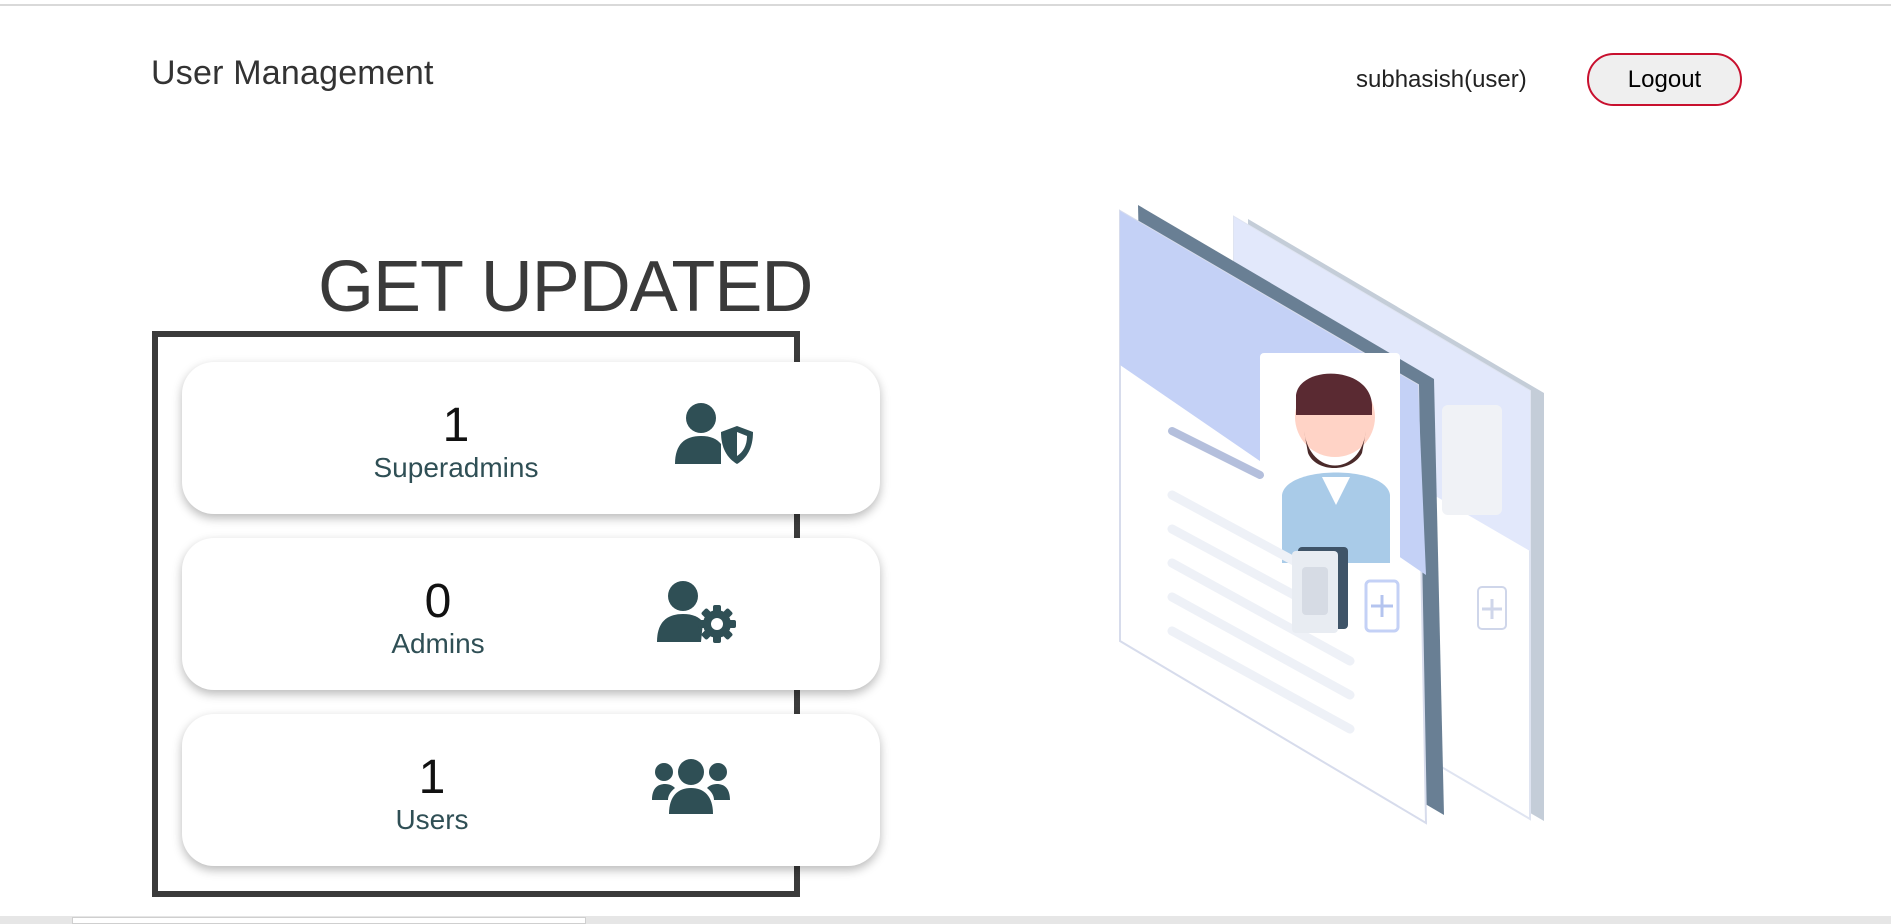 This screenshot has height=924, width=1891. Describe the element at coordinates (531, 438) in the screenshot. I see `stat-card-superadmins: 1 Superadmins` at that location.